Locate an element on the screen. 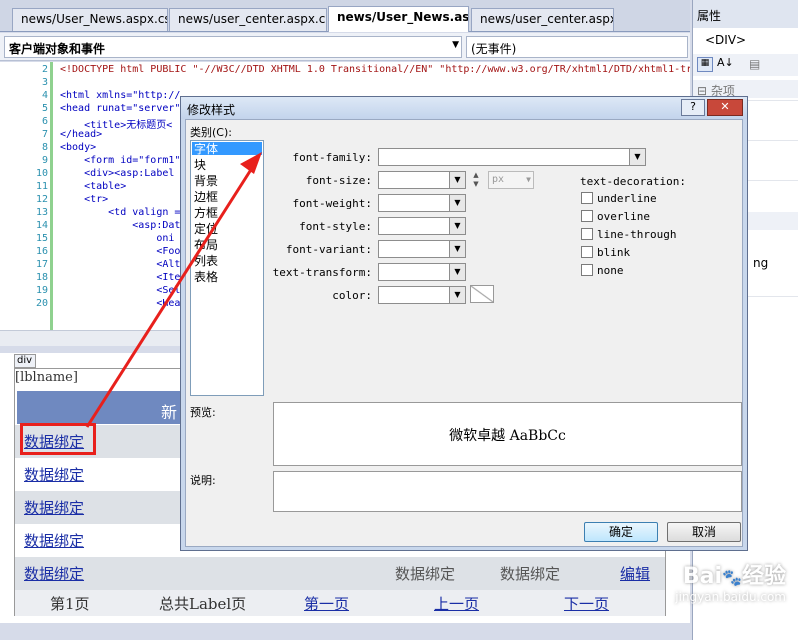  watermark: Bai🐾经验 jingyan.baidu.com is located at coordinates (702, 593).